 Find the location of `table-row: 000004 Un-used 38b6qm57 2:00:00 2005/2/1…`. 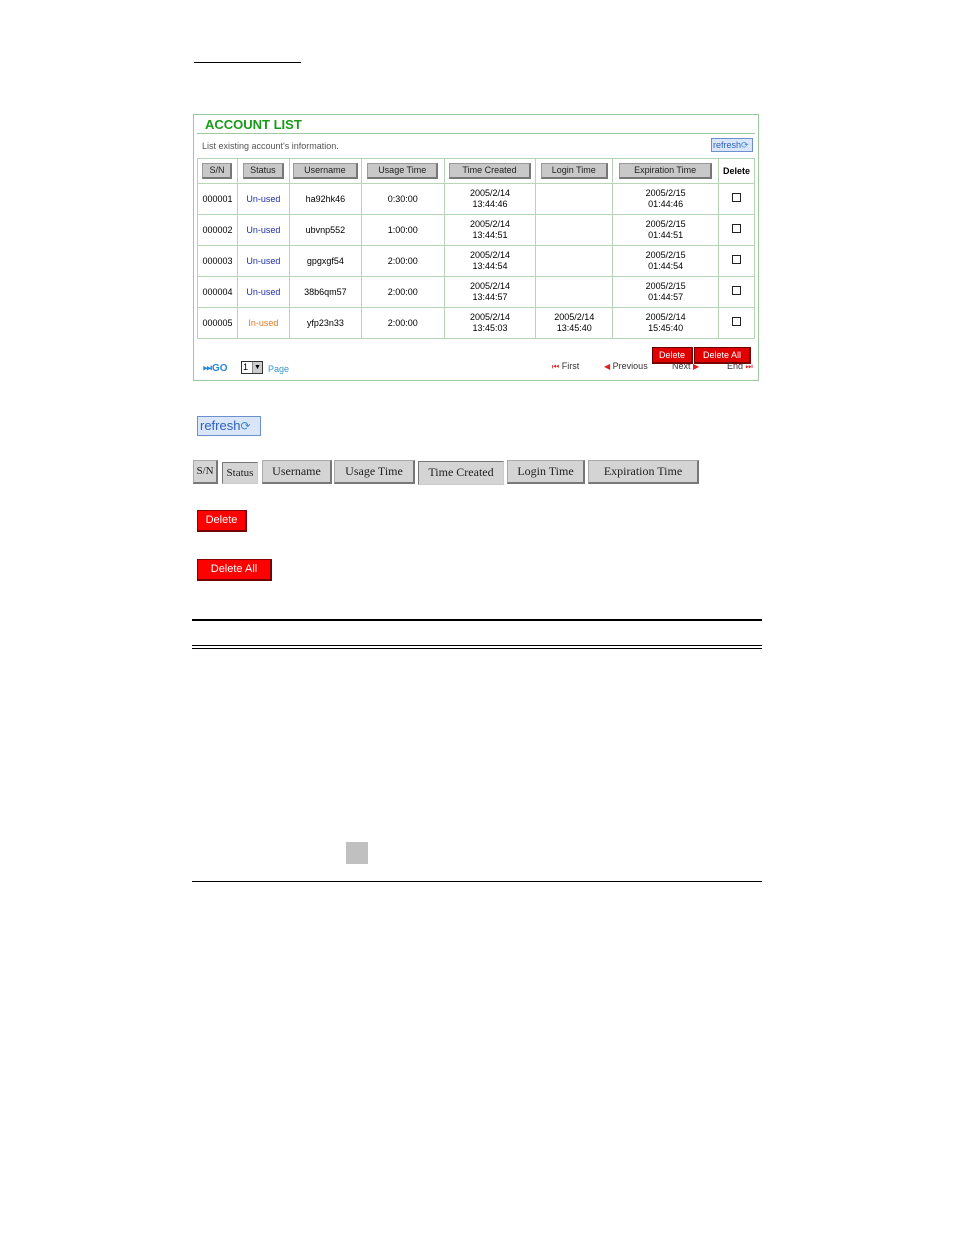

table-row: 000004 Un-used 38b6qm57 2:00:00 2005/2/1… is located at coordinates (476, 292).